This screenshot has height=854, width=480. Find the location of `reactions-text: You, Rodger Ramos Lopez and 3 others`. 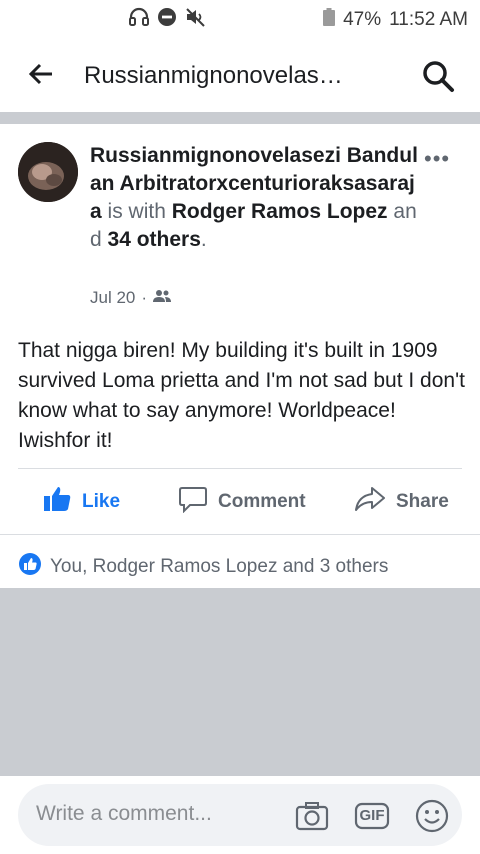

reactions-text: You, Rodger Ramos Lopez and 3 others is located at coordinates (219, 566).